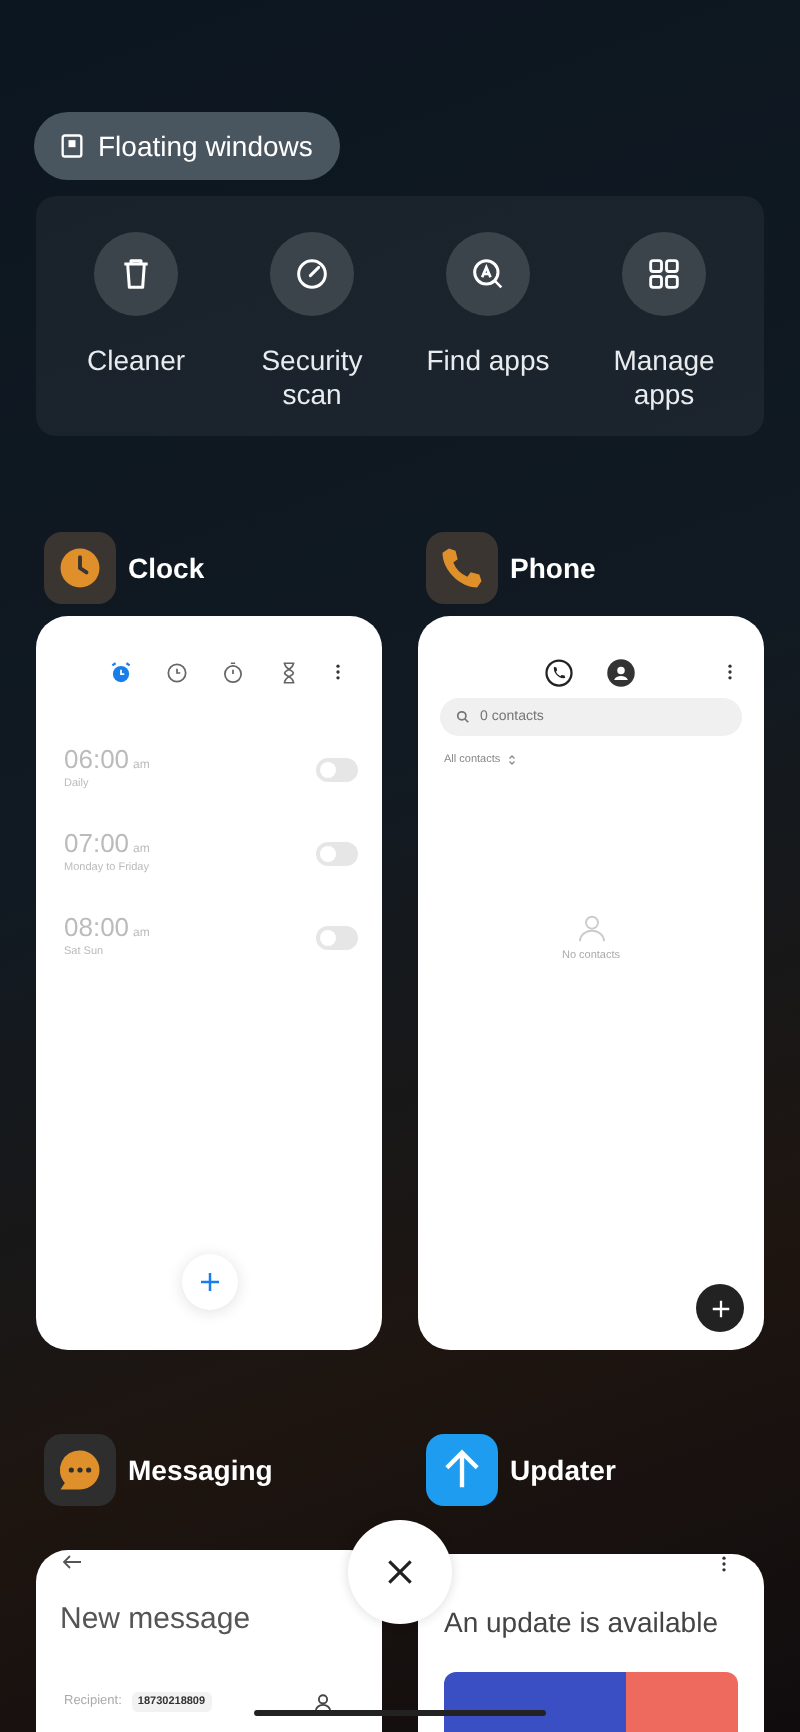  I want to click on contact-icon, so click(621, 672).